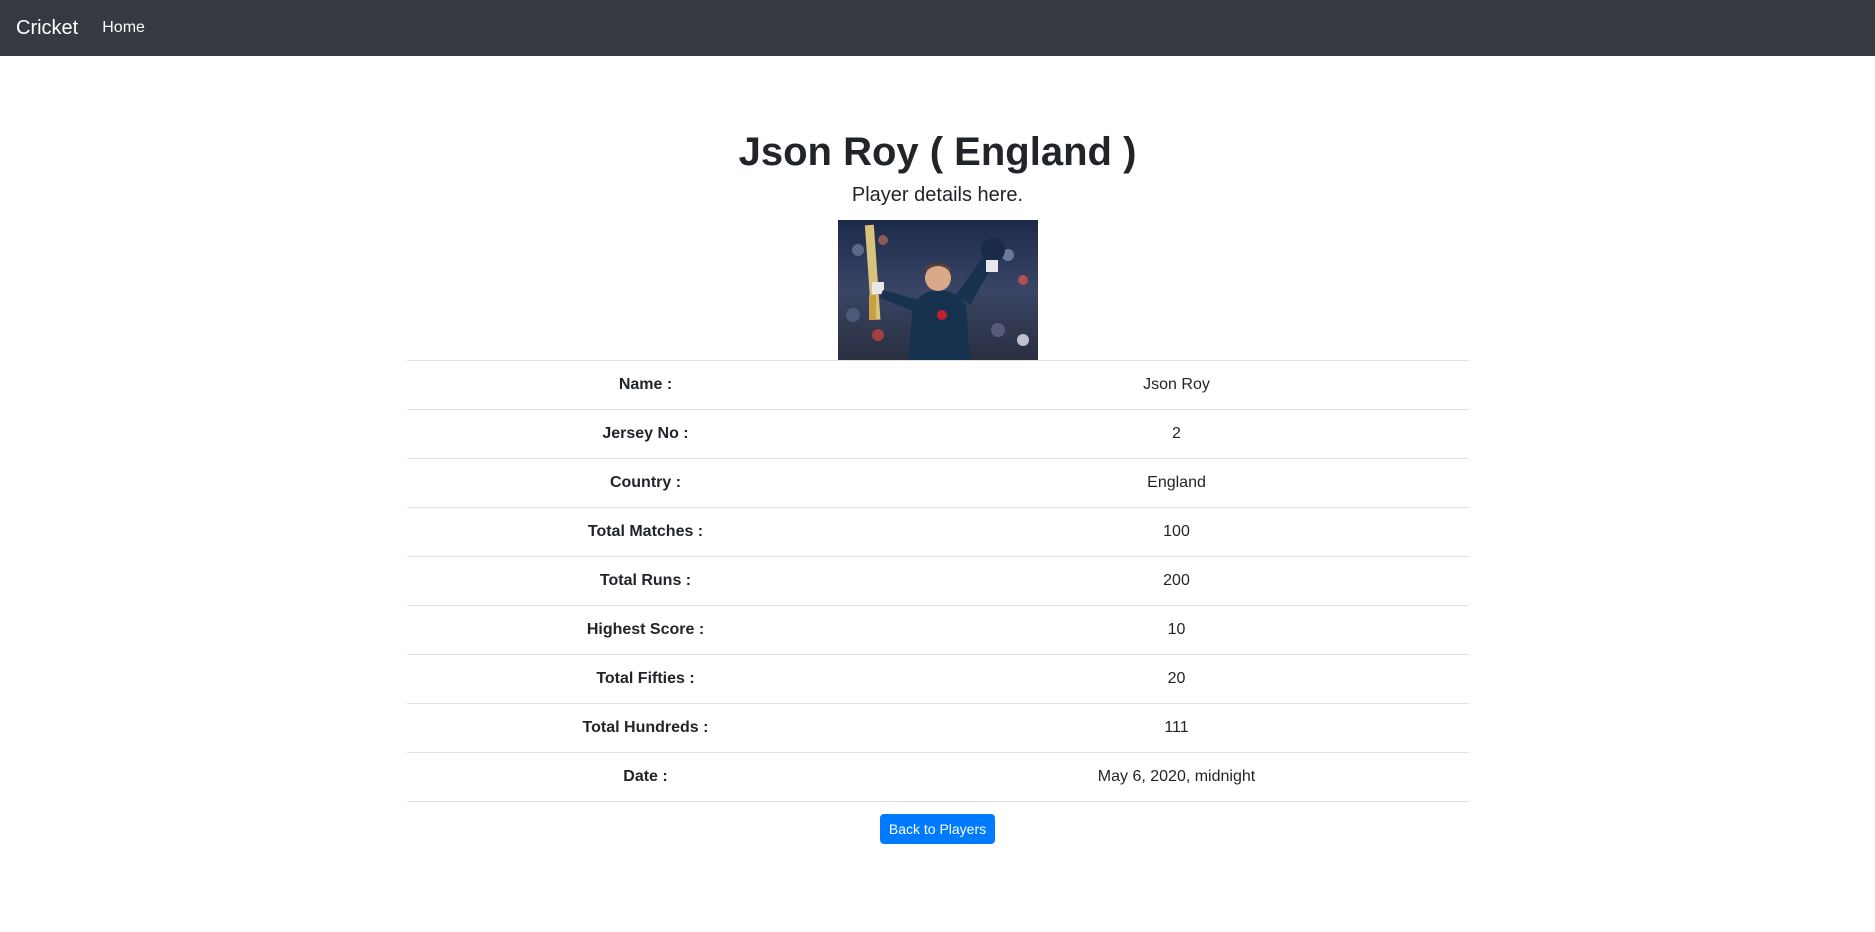 This screenshot has height=932, width=1875. What do you see at coordinates (645, 581) in the screenshot?
I see `detail-label: Total Runs :` at bounding box center [645, 581].